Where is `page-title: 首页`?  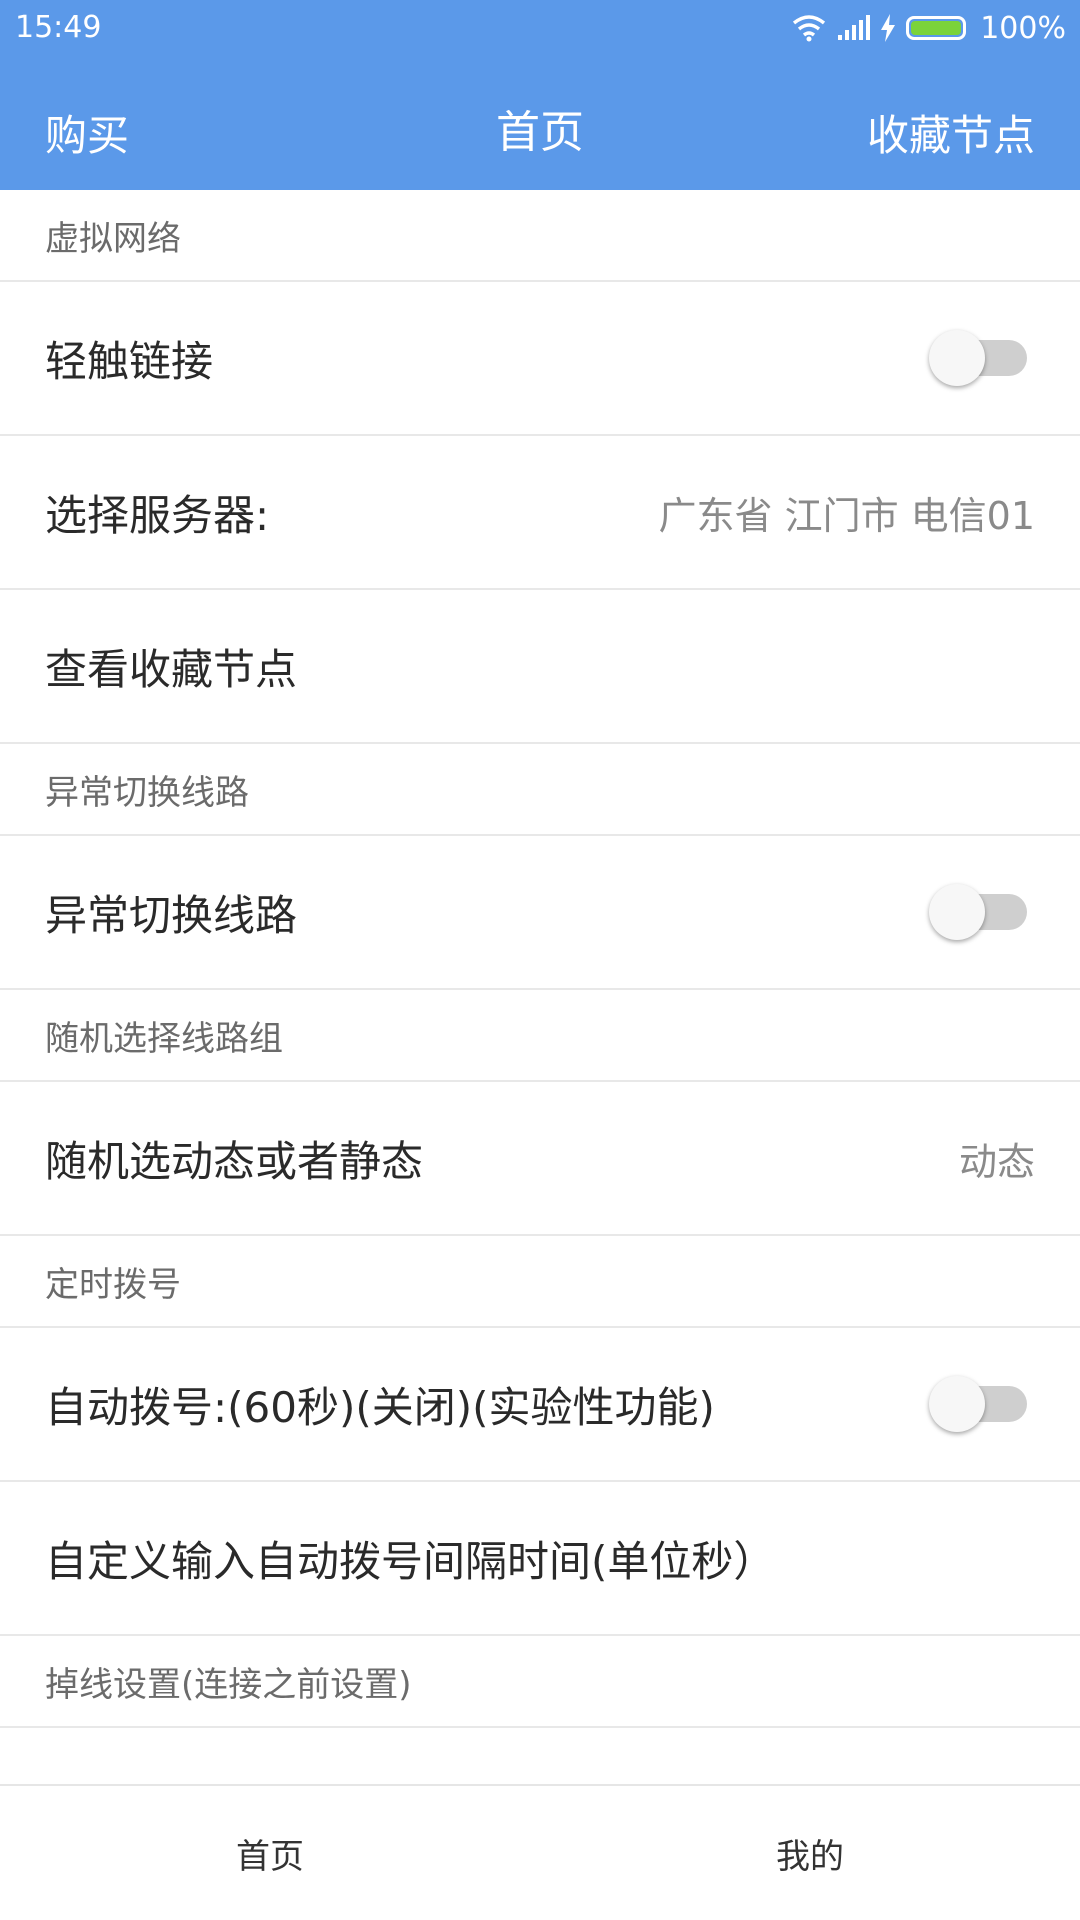 page-title: 首页 is located at coordinates (540, 132).